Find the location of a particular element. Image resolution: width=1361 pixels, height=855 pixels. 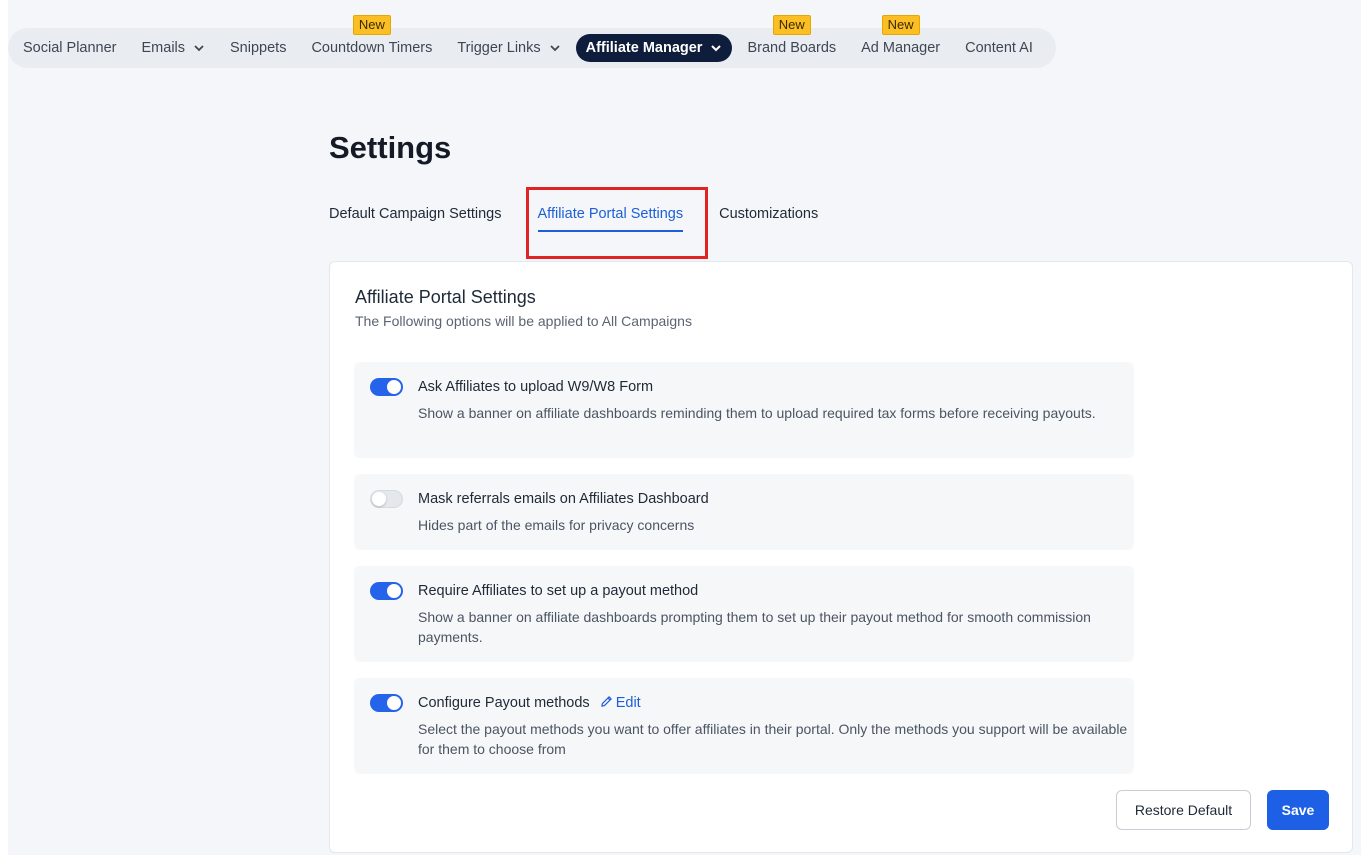

nav-label: Brand Boards is located at coordinates (792, 48).